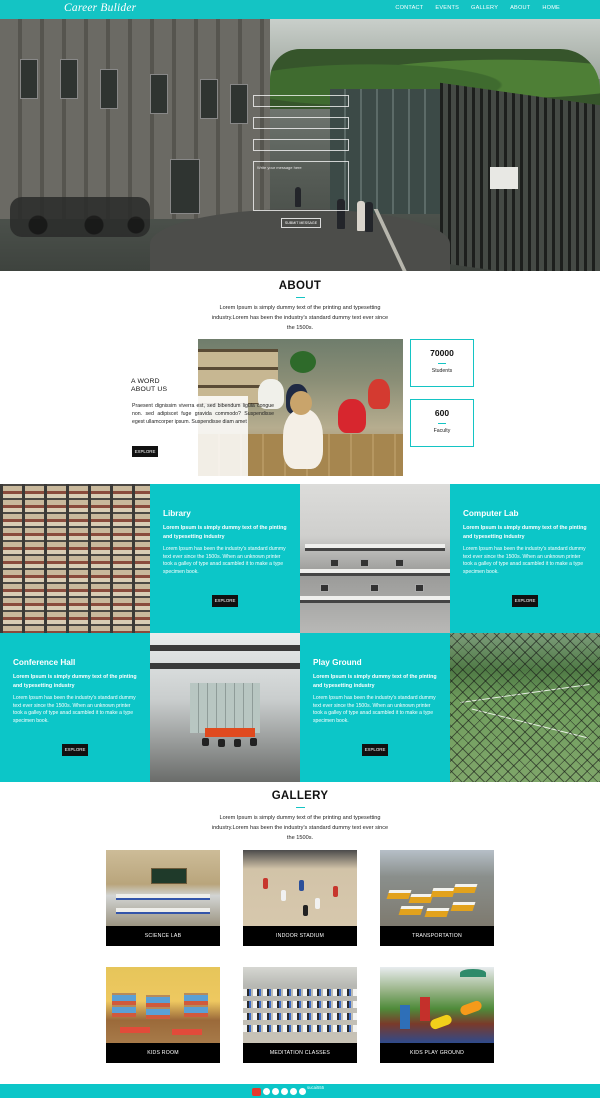 The image size is (600, 1098). Describe the element at coordinates (300, 297) in the screenshot. I see `about-title-underline` at that location.